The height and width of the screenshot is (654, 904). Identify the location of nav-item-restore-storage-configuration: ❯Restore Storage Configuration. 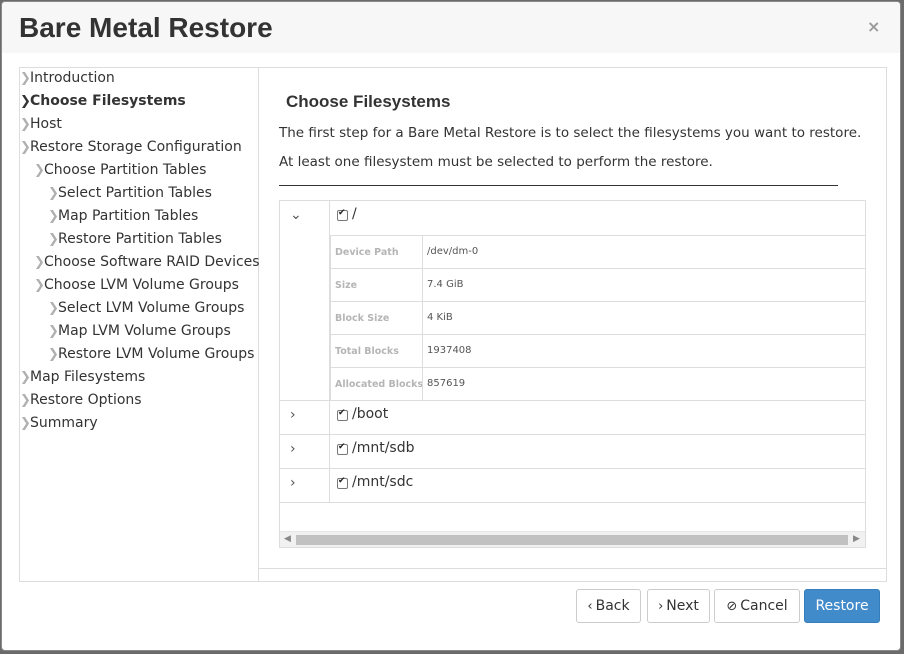
(131, 147).